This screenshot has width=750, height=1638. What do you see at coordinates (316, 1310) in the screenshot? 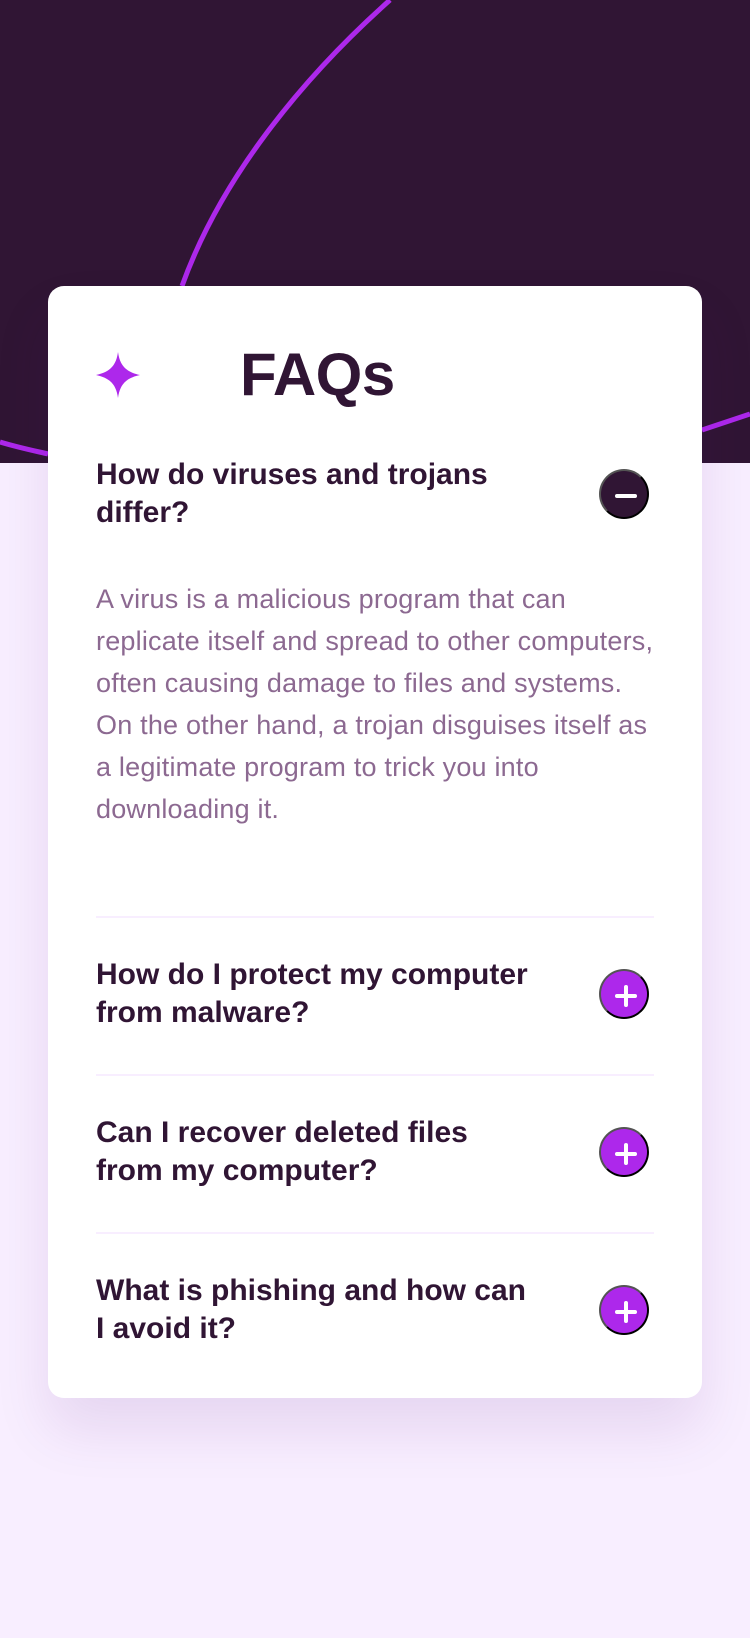
I see `faq-question: What is phishing and how can I avoid it?` at bounding box center [316, 1310].